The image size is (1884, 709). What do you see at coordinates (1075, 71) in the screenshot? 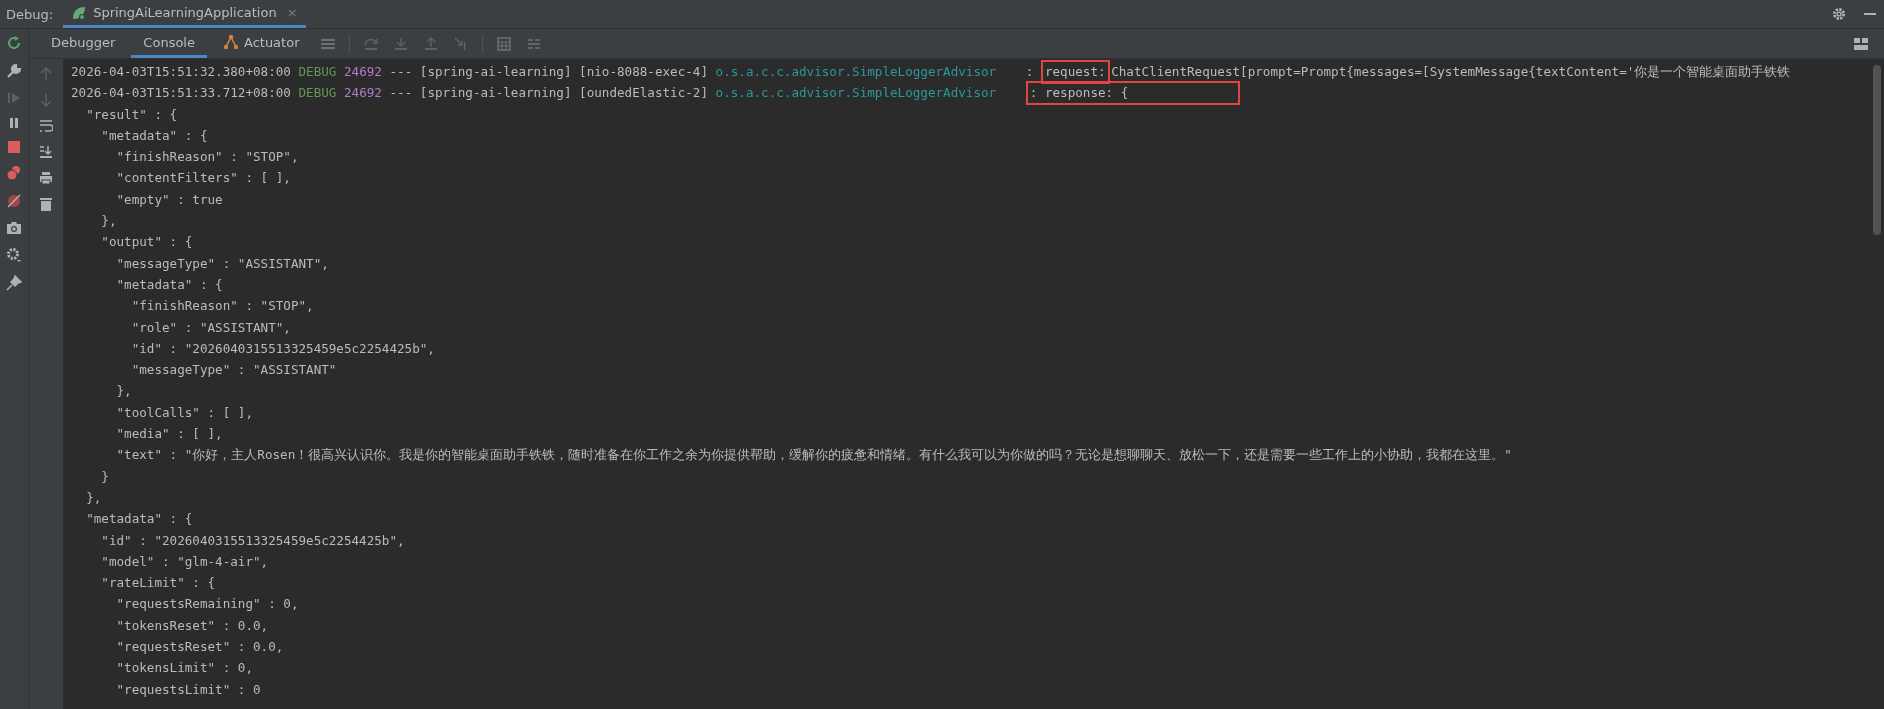
I see `highlighted-text: request:` at bounding box center [1075, 71].